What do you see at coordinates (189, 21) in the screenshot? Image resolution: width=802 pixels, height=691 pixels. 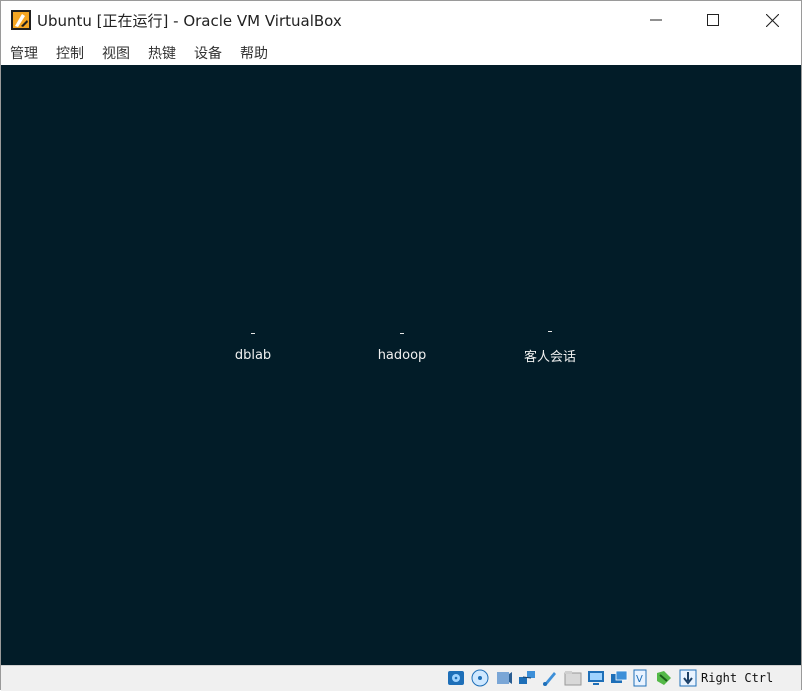 I see `window-title: Ubuntu [正在运行] - Oracle VM VirtualBox` at bounding box center [189, 21].